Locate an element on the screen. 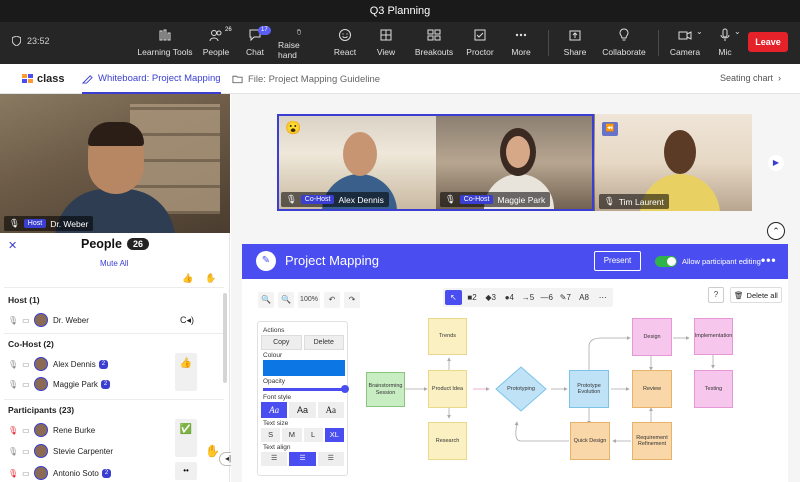 This screenshot has height=482, width=800. pen-tool-icon: ✎7 is located at coordinates (565, 297).